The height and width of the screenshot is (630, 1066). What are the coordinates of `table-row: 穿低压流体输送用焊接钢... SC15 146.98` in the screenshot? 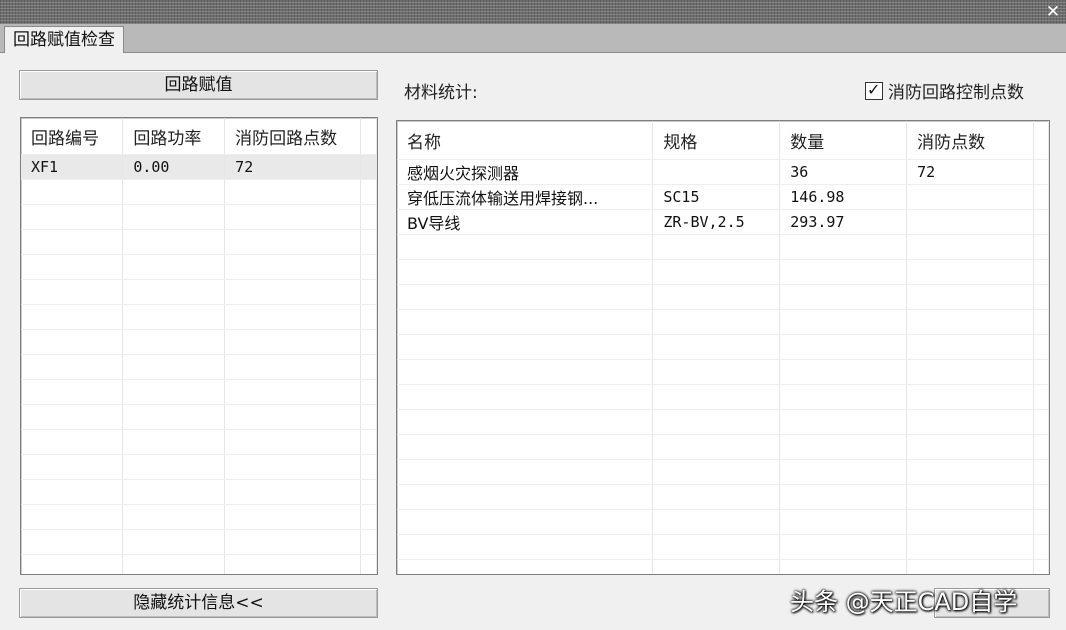 It's located at (723, 197).